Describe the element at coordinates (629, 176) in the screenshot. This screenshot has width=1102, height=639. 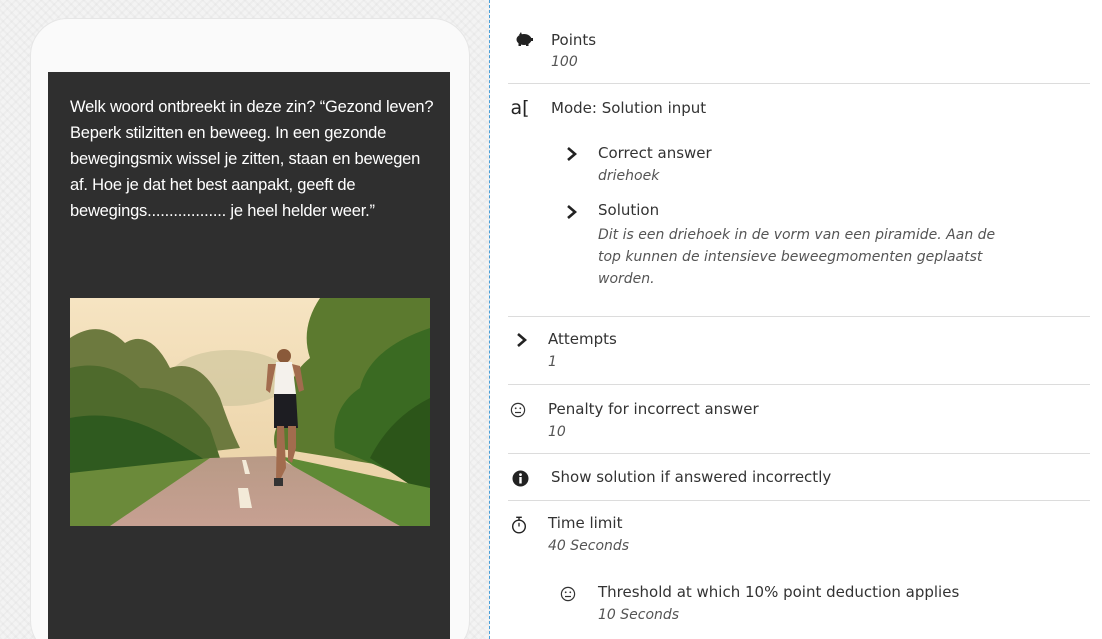
I see `correct-answer-value: driehoek` at that location.